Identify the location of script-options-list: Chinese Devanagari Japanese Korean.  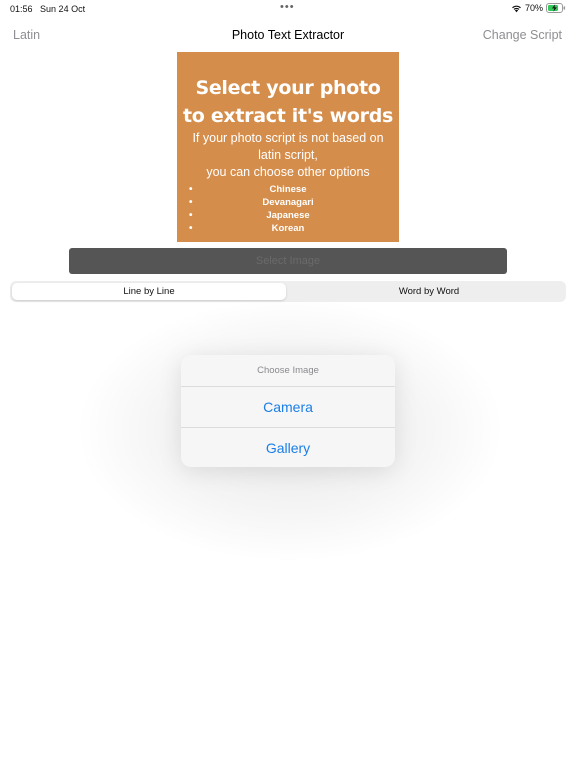
(288, 209).